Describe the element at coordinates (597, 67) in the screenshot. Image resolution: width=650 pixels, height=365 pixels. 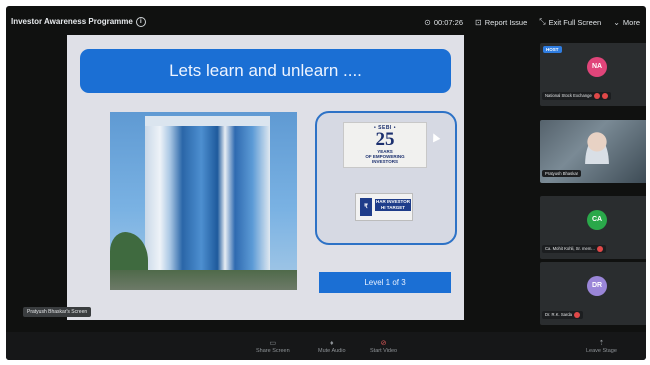
I see `avatar: NA` at that location.